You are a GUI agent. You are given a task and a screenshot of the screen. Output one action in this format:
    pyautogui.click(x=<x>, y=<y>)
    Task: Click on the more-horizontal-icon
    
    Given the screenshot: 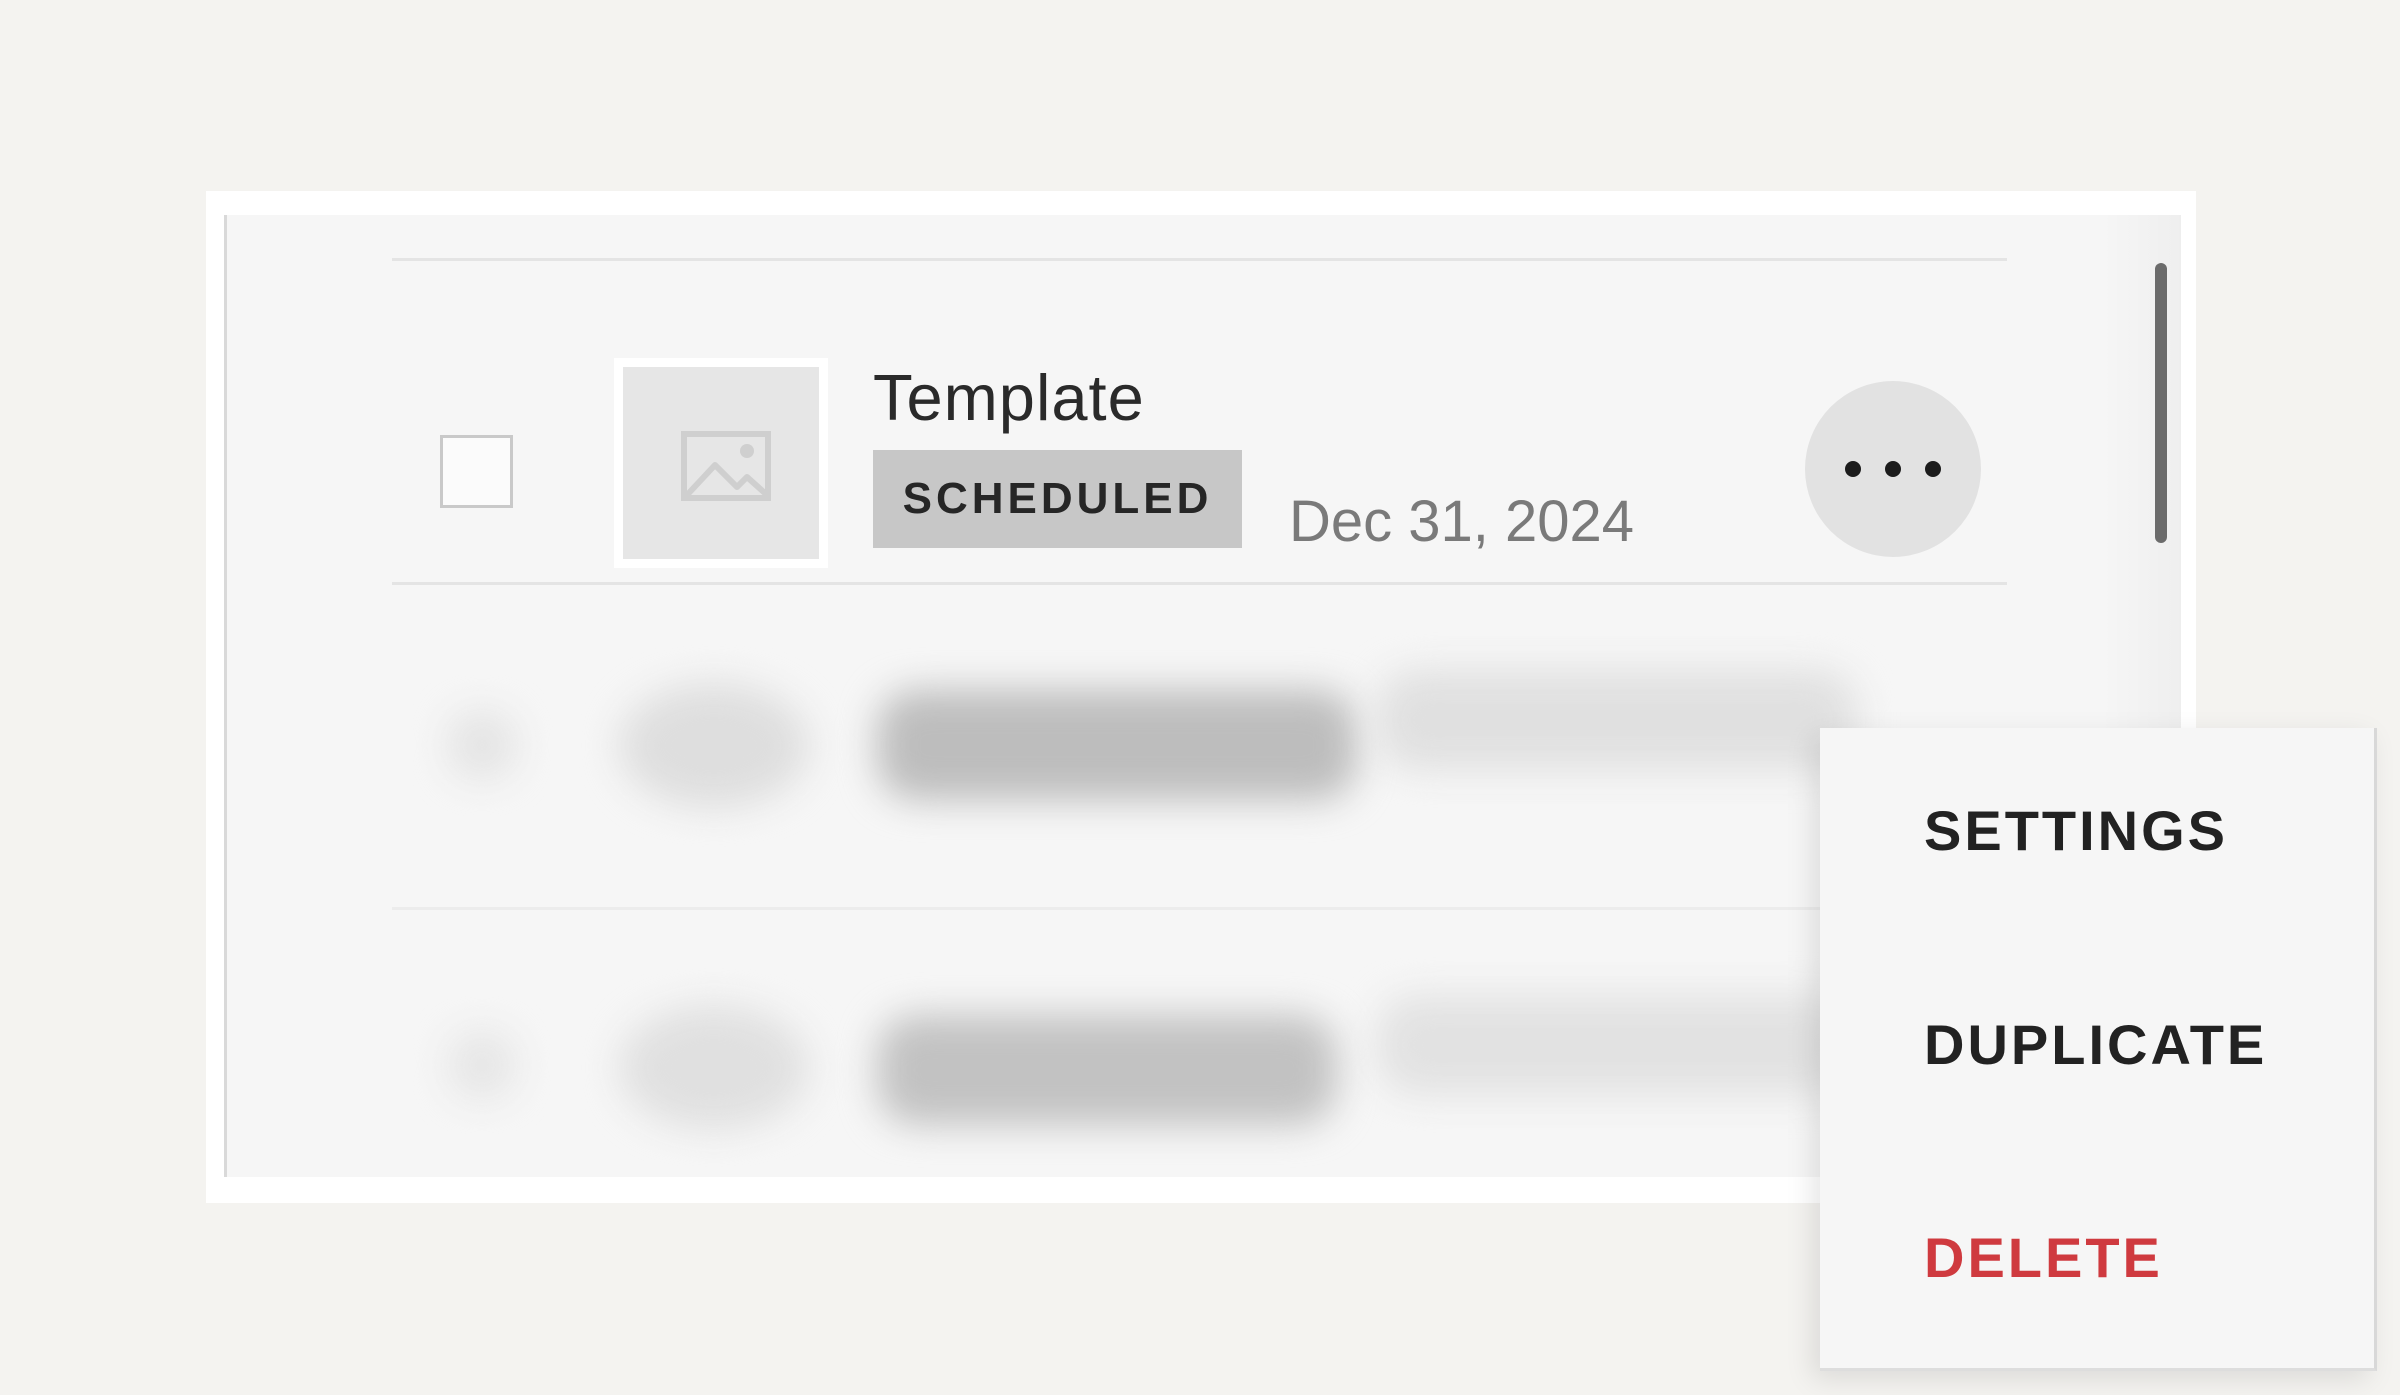 What is the action you would take?
    pyautogui.click(x=1893, y=469)
    